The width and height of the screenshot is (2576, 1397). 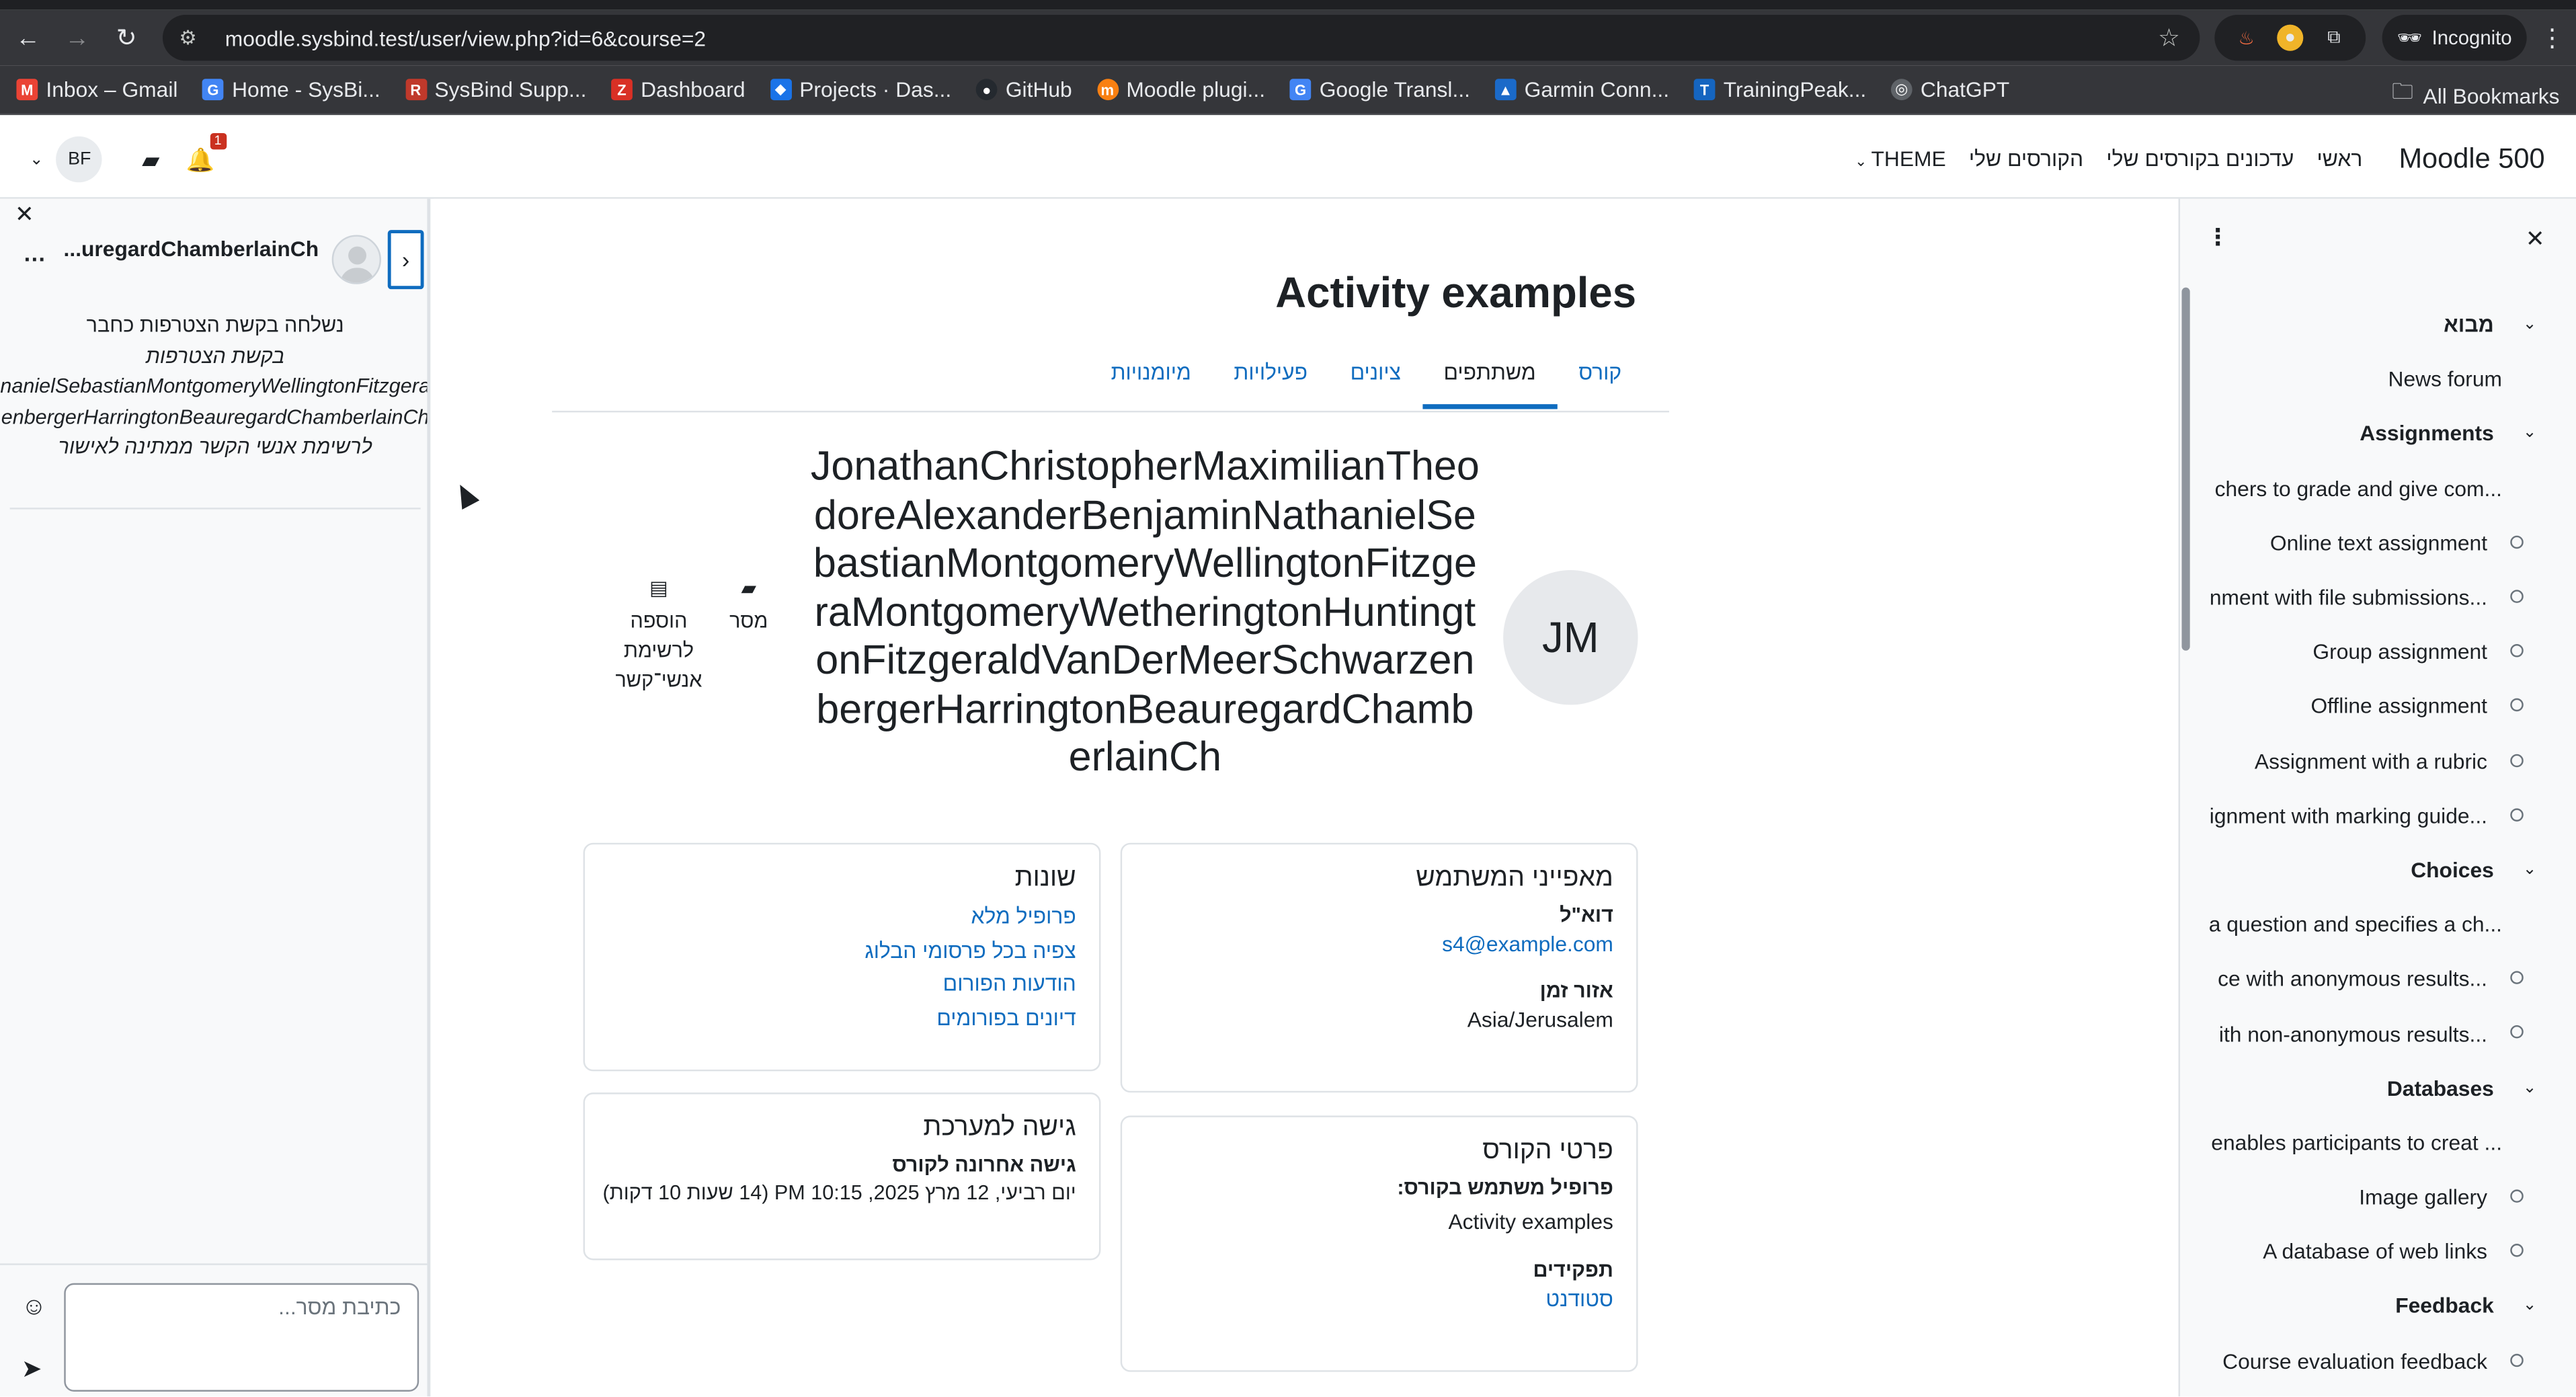 What do you see at coordinates (2334, 38) in the screenshot?
I see `puzzle-extensions-icon: ⧉` at bounding box center [2334, 38].